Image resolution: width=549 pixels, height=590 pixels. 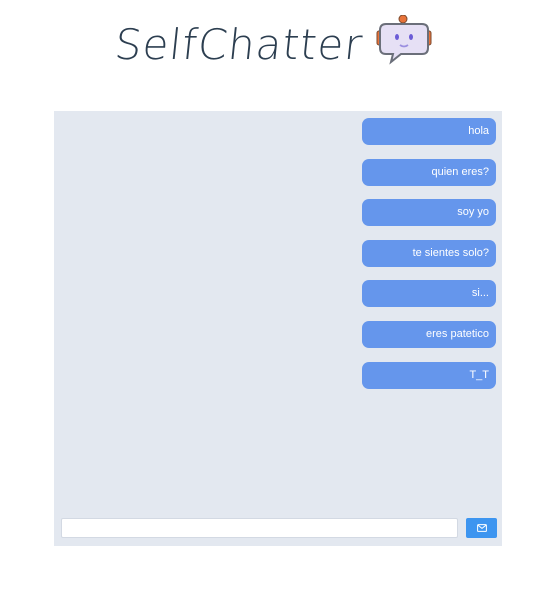 What do you see at coordinates (429, 172) in the screenshot?
I see `message-bubble: quien eres?` at bounding box center [429, 172].